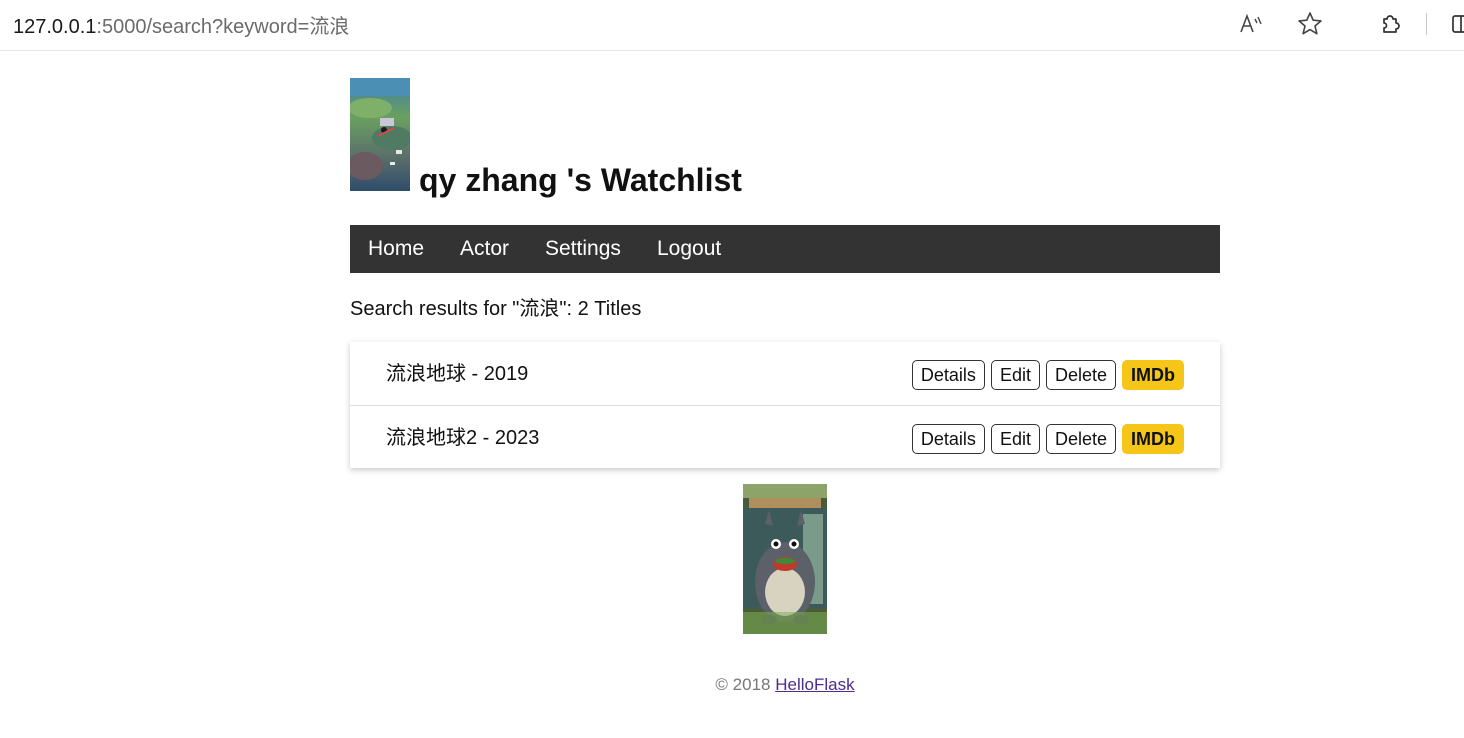 This screenshot has width=1464, height=738. What do you see at coordinates (457, 374) in the screenshot?
I see `movie-title: 流浪地球 - 2019` at bounding box center [457, 374].